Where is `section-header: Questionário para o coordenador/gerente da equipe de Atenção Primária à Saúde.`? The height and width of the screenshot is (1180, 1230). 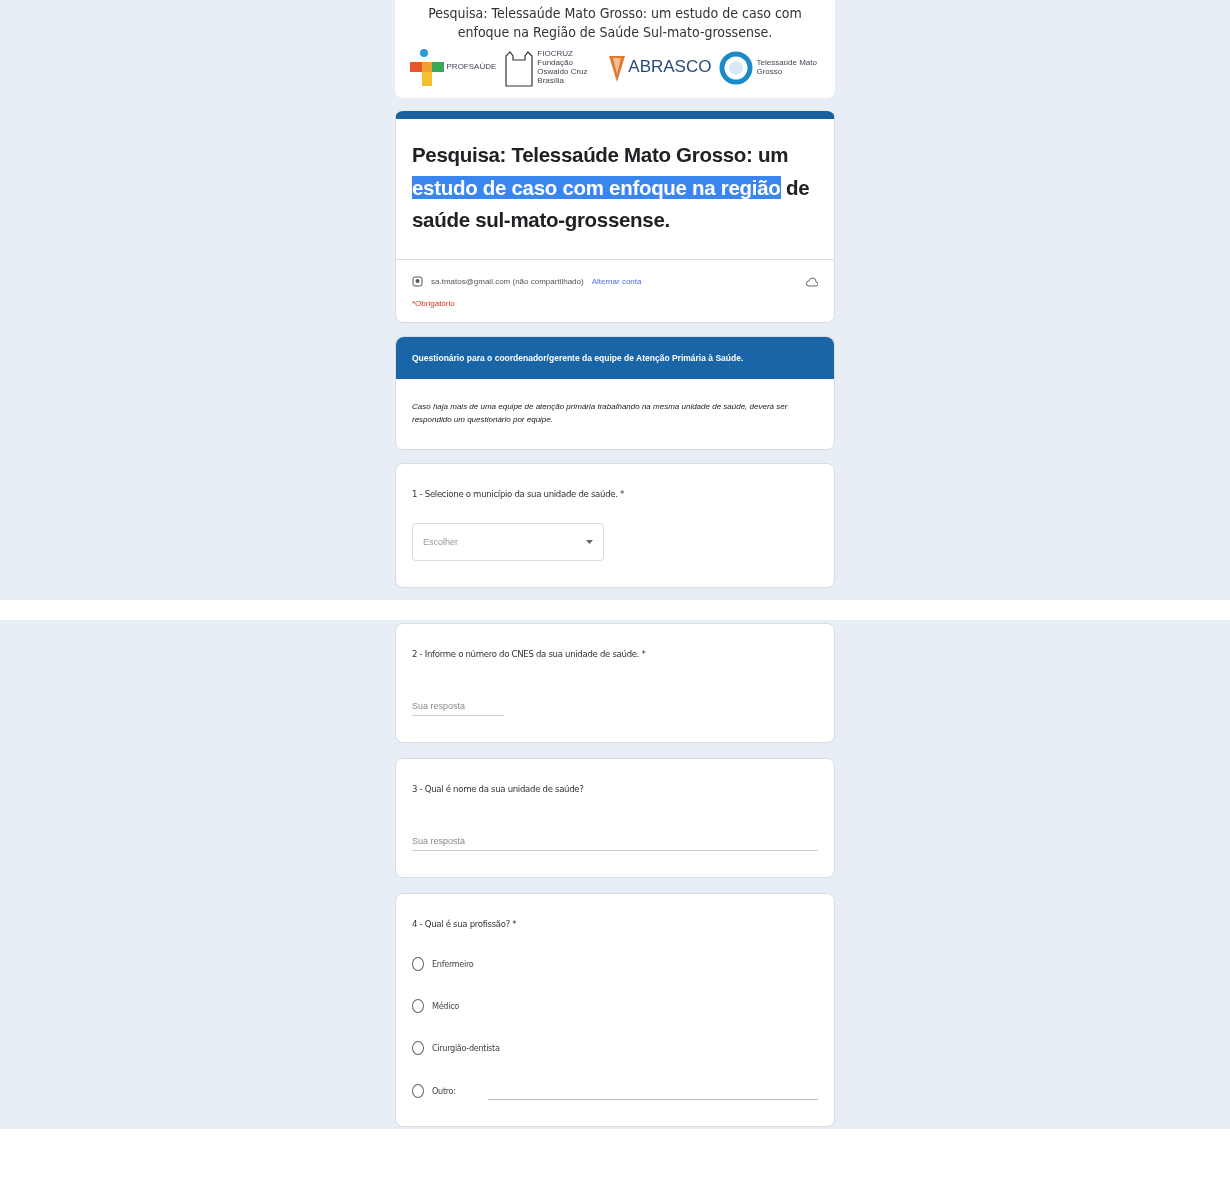
section-header: Questionário para o coordenador/gerente da equipe de Atenção Primária à Saúde. is located at coordinates (615, 358).